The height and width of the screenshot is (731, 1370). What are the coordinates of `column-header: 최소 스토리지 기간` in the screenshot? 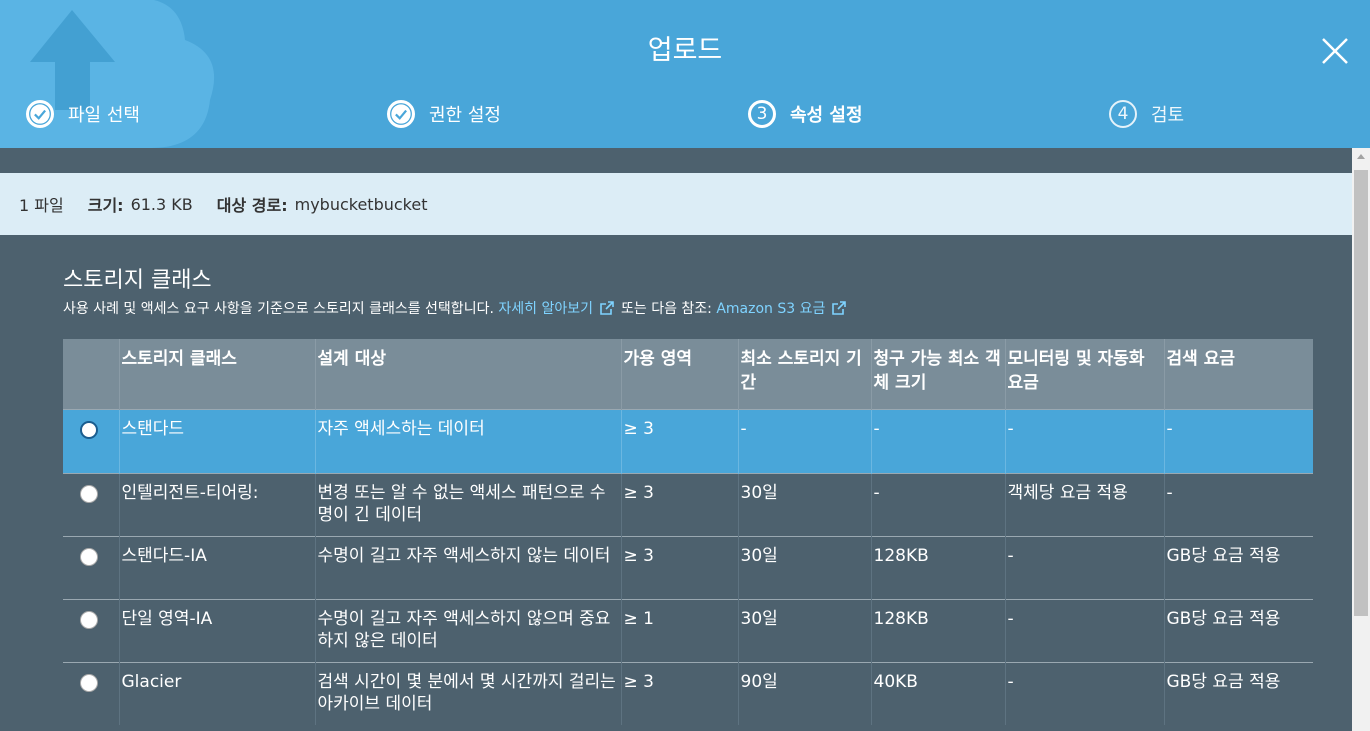 It's located at (804, 374).